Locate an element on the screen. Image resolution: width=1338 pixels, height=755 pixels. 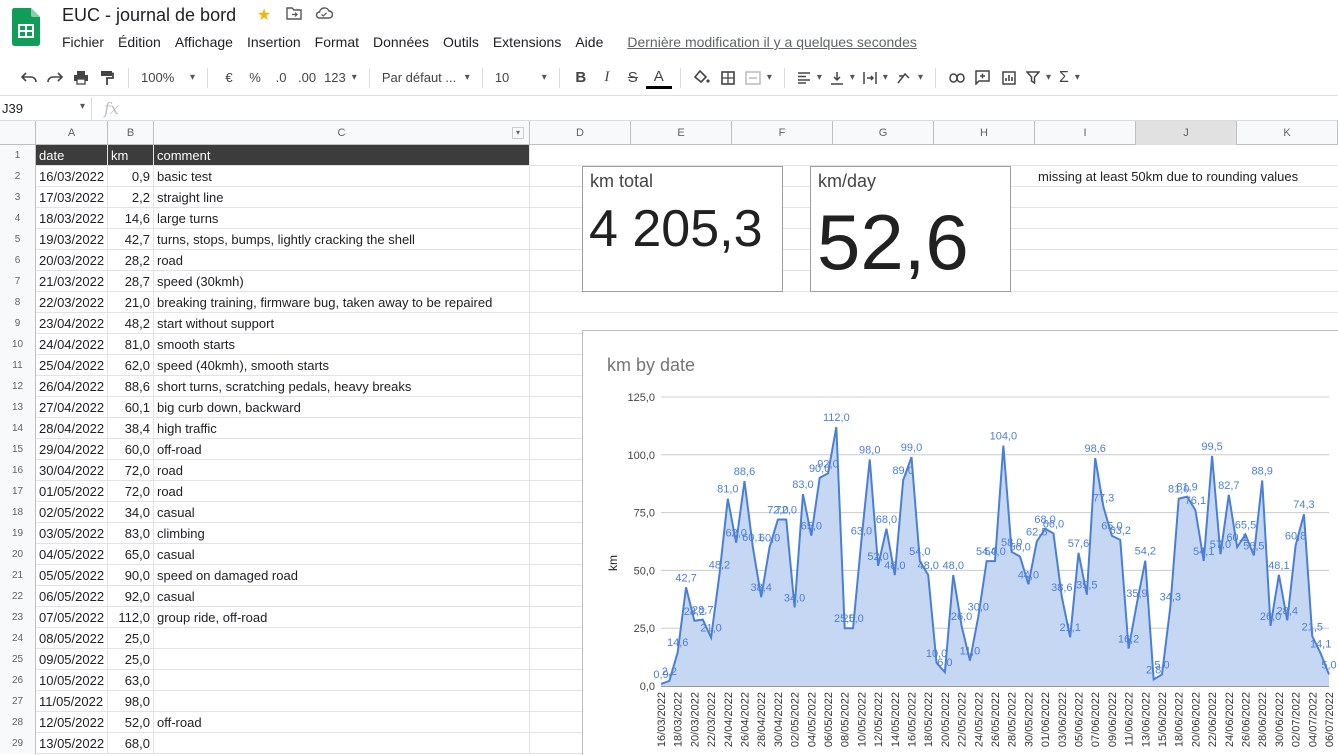
date-cell: 27/04/2022 is located at coordinates (72, 407).